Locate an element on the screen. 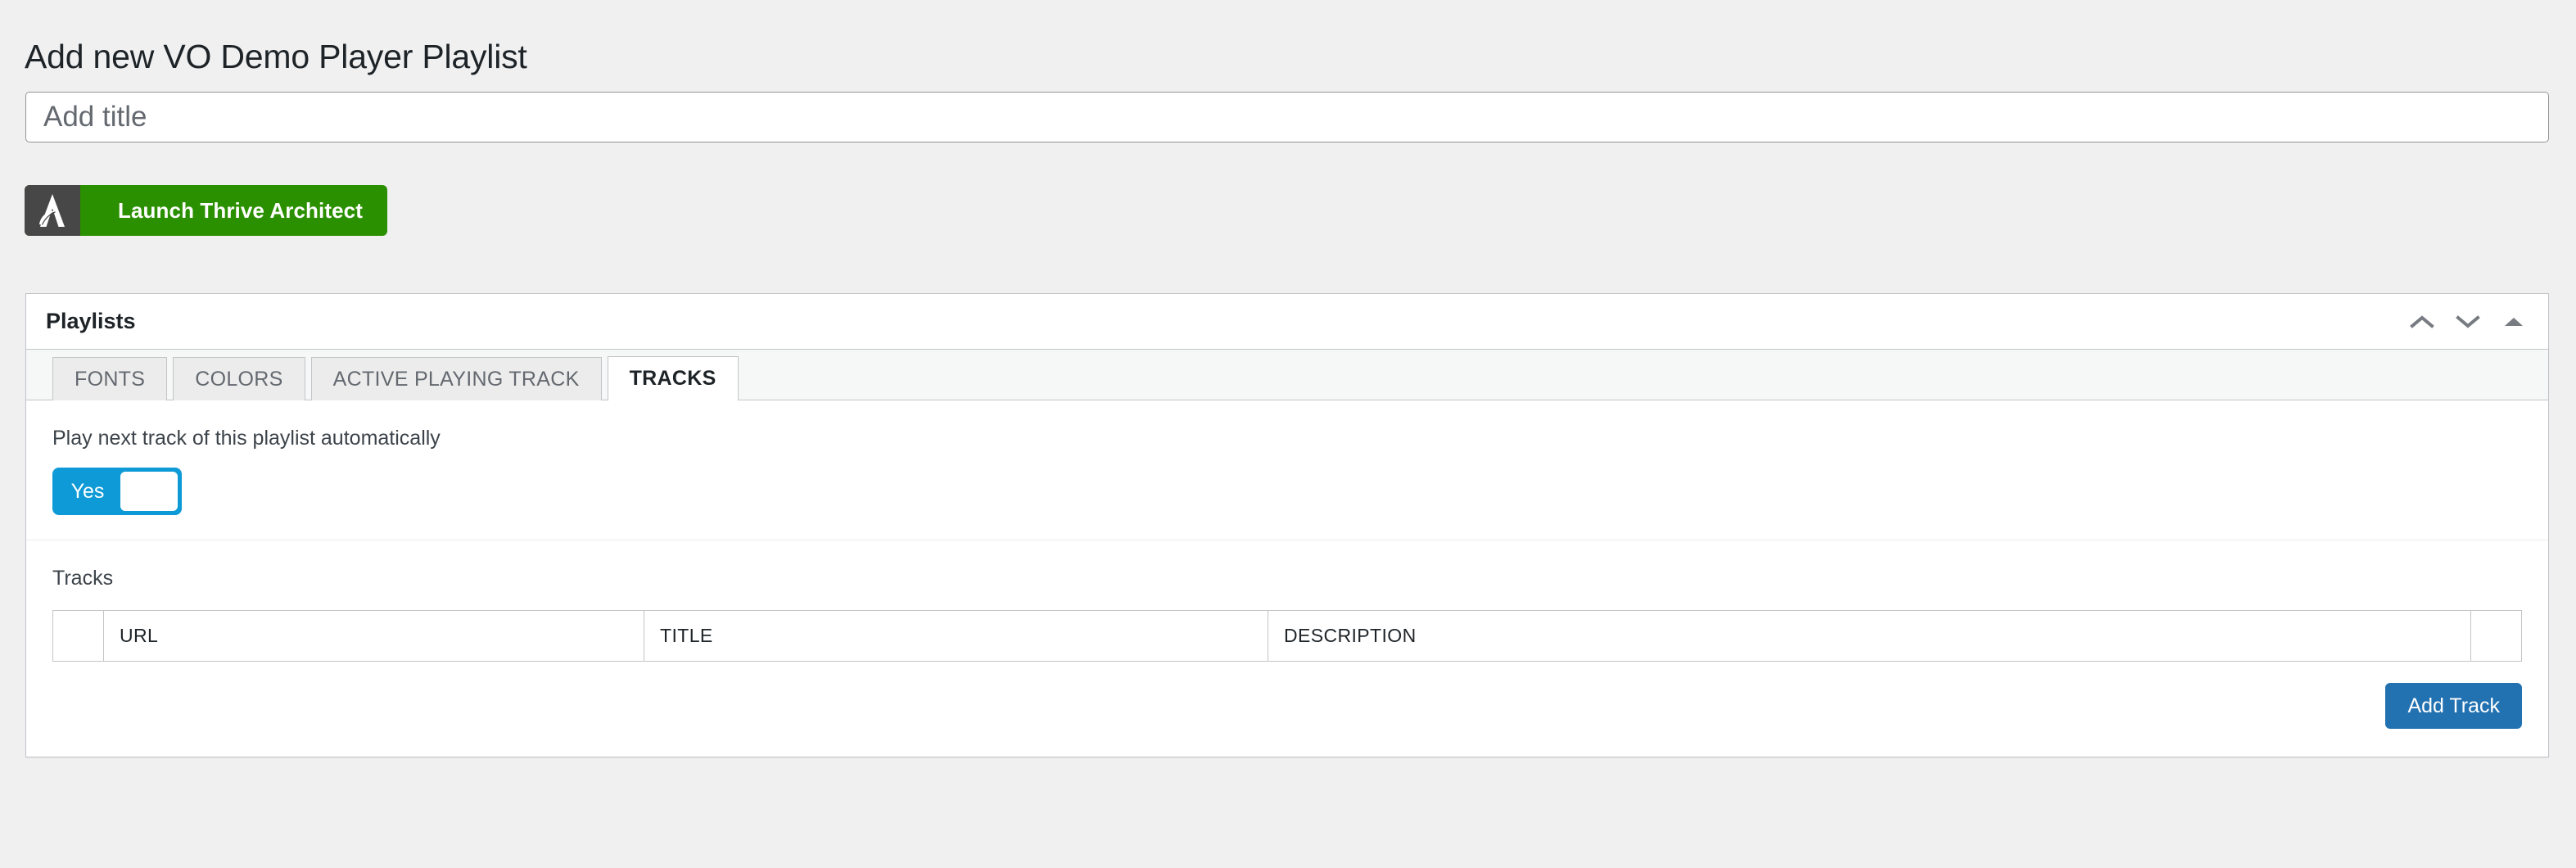  page-title: Add new VO Demo Player Playlist is located at coordinates (276, 57).